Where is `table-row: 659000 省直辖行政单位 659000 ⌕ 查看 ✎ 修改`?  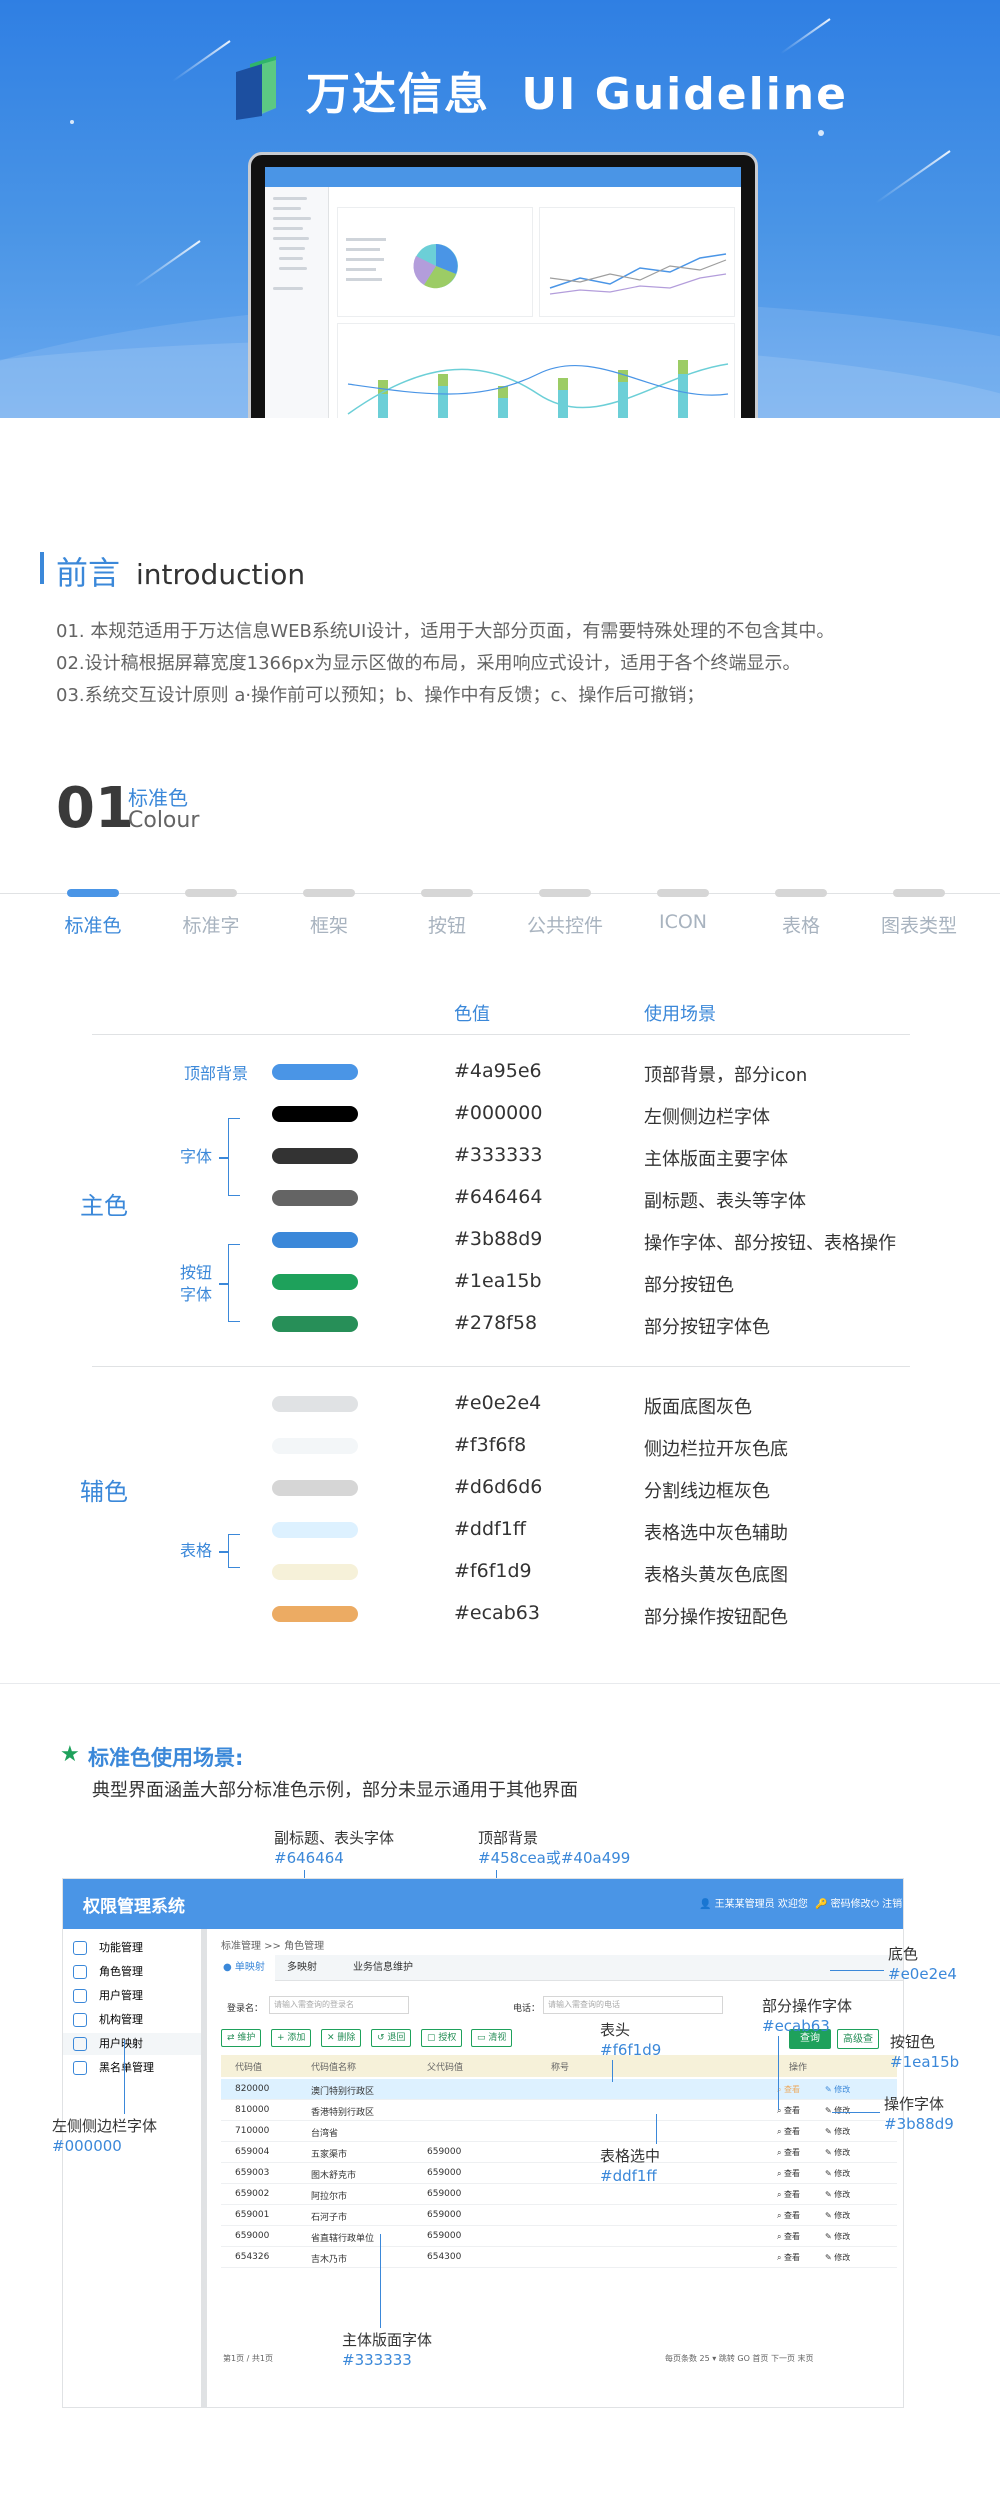 table-row: 659000 省直辖行政单位 659000 ⌕ 查看 ✎ 修改 is located at coordinates (559, 2236).